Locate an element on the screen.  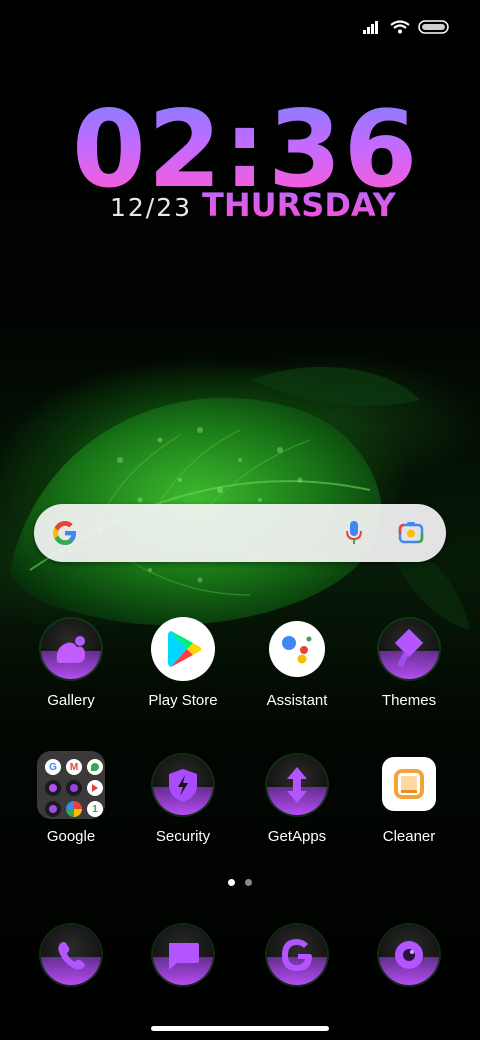
clock-weekday: THURSDAY is located at coordinates (299, 205).